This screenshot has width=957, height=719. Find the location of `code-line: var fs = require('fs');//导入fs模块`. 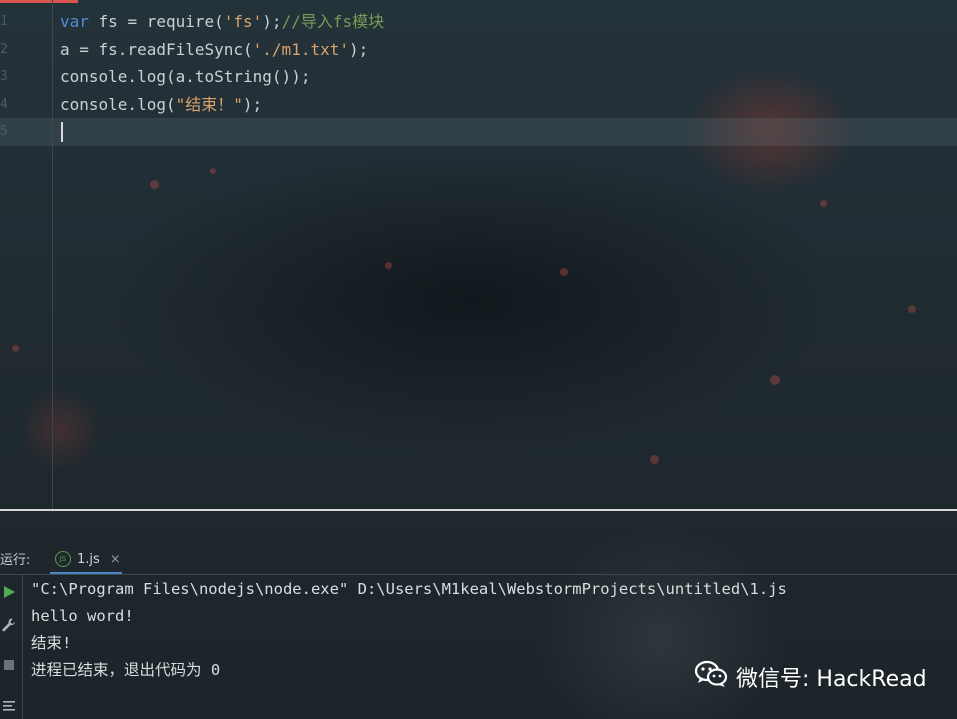

code-line: var fs = require('fs');//导入fs模块 is located at coordinates (222, 22).